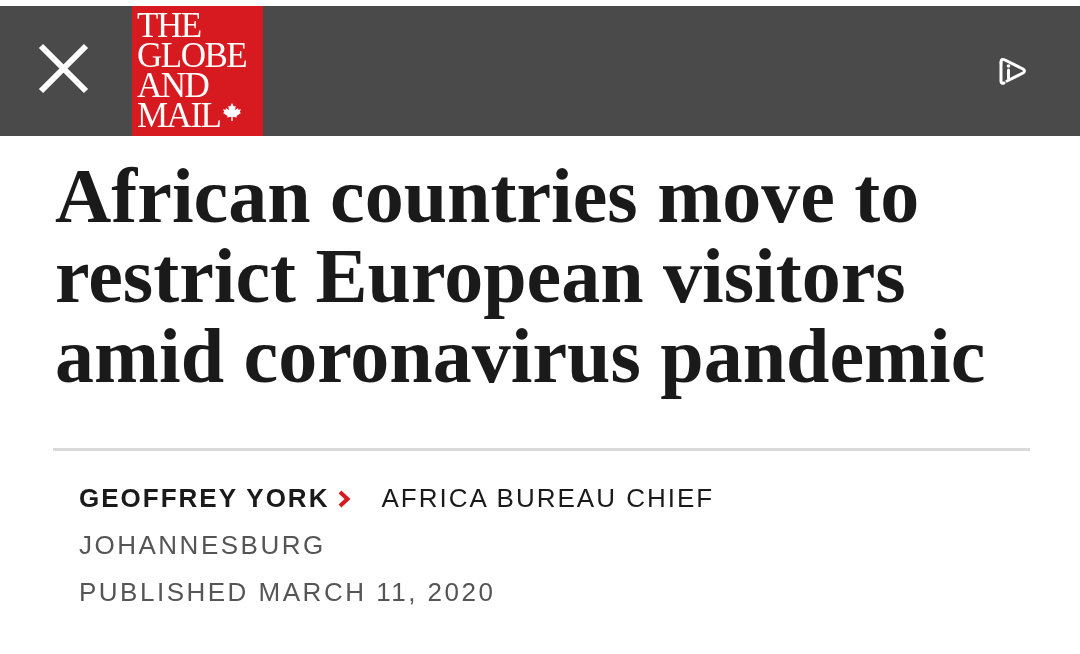 Image resolution: width=1080 pixels, height=654 pixels. What do you see at coordinates (203, 545) in the screenshot?
I see `dateline-location: JOHANNESBURG` at bounding box center [203, 545].